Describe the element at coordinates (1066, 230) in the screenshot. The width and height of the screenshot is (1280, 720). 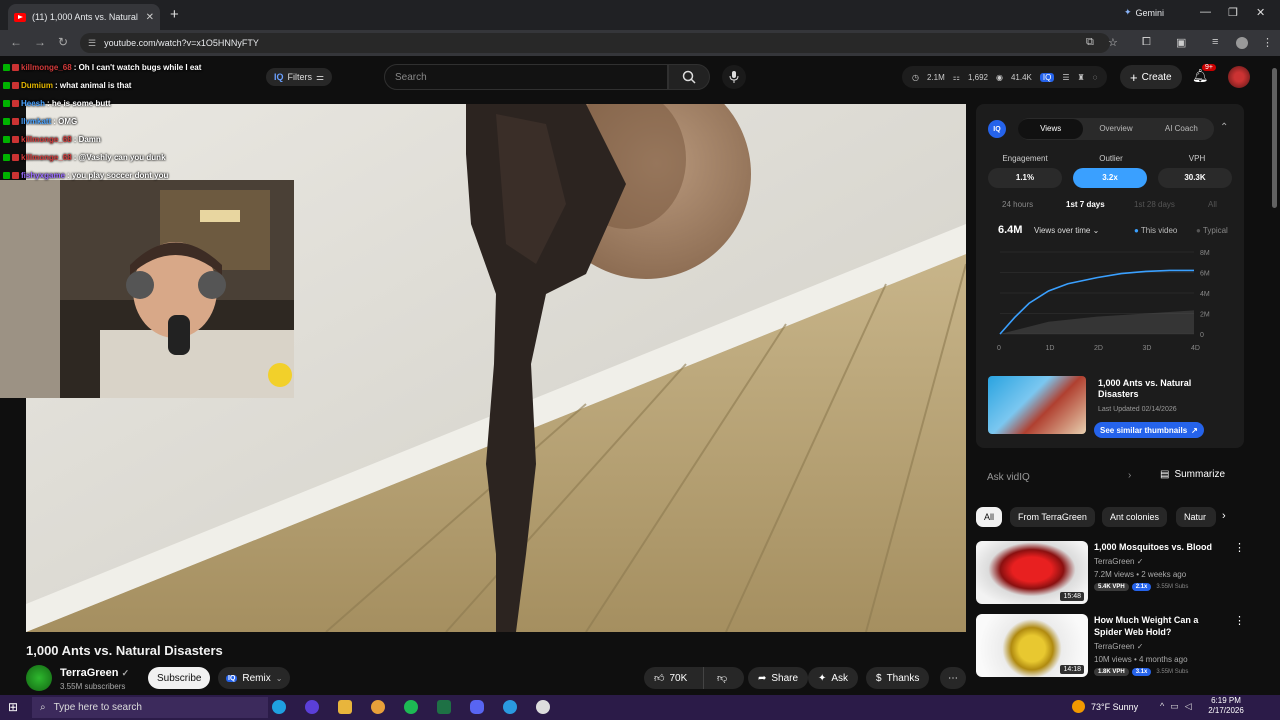
I see `views-over-time-dropdown: Views over time ⌄` at that location.